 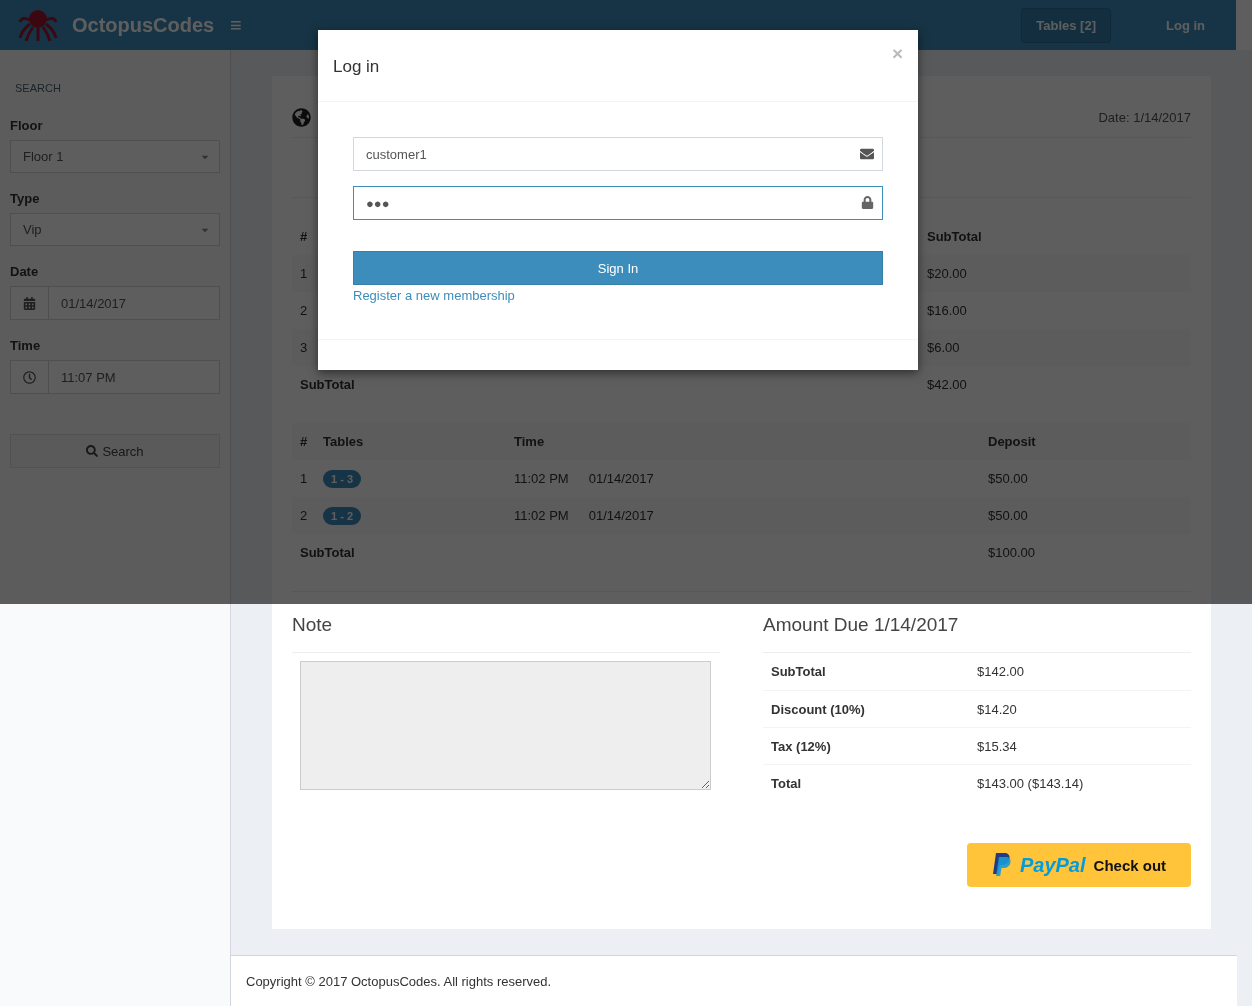 What do you see at coordinates (947, 384) in the screenshot?
I see `subtotal-value: $42.00` at bounding box center [947, 384].